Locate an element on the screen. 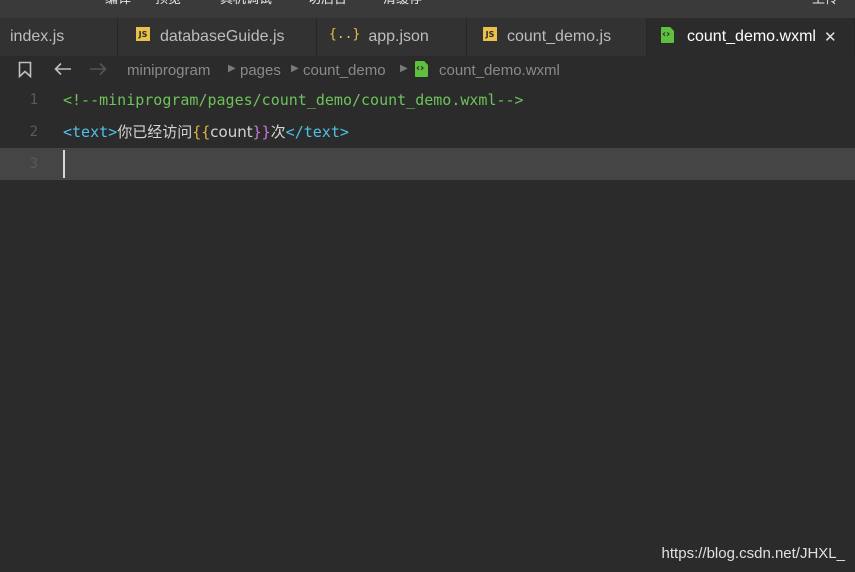 This screenshot has width=855, height=572. text-cursor is located at coordinates (64, 164).